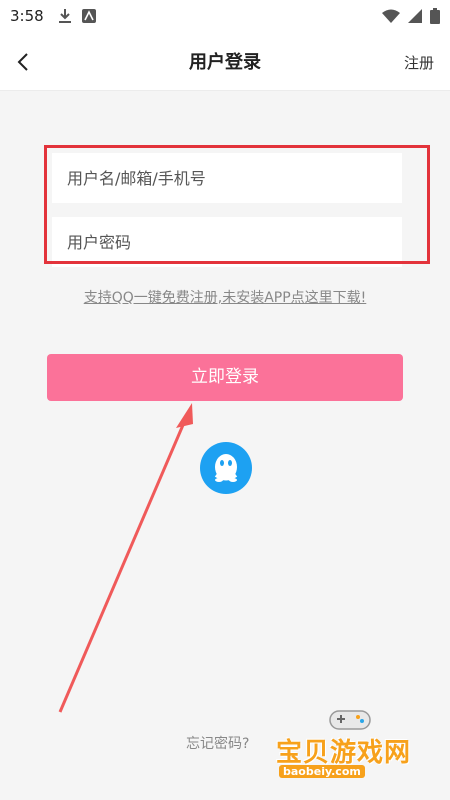 The width and height of the screenshot is (450, 800). What do you see at coordinates (27, 16) in the screenshot?
I see `status-time: 3:58` at bounding box center [27, 16].